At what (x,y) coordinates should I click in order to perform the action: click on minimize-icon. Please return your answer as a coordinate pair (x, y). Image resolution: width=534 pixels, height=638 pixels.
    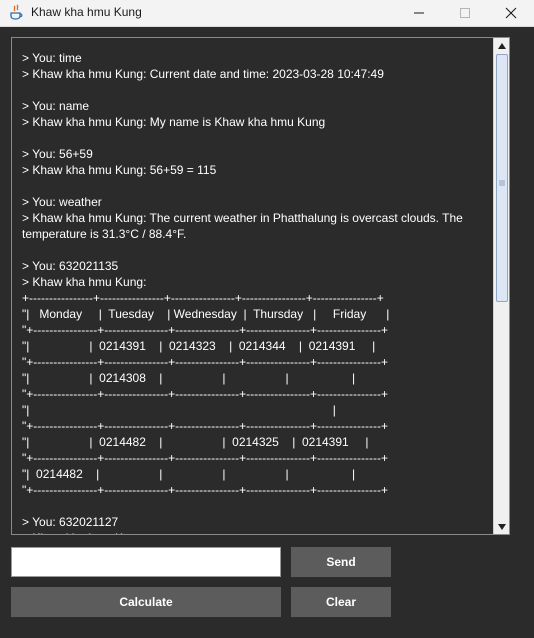
    Looking at the image, I should click on (419, 13).